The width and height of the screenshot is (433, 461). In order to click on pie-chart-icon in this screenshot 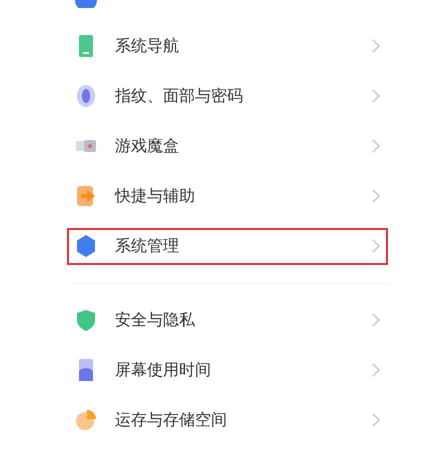, I will do `click(86, 420)`.